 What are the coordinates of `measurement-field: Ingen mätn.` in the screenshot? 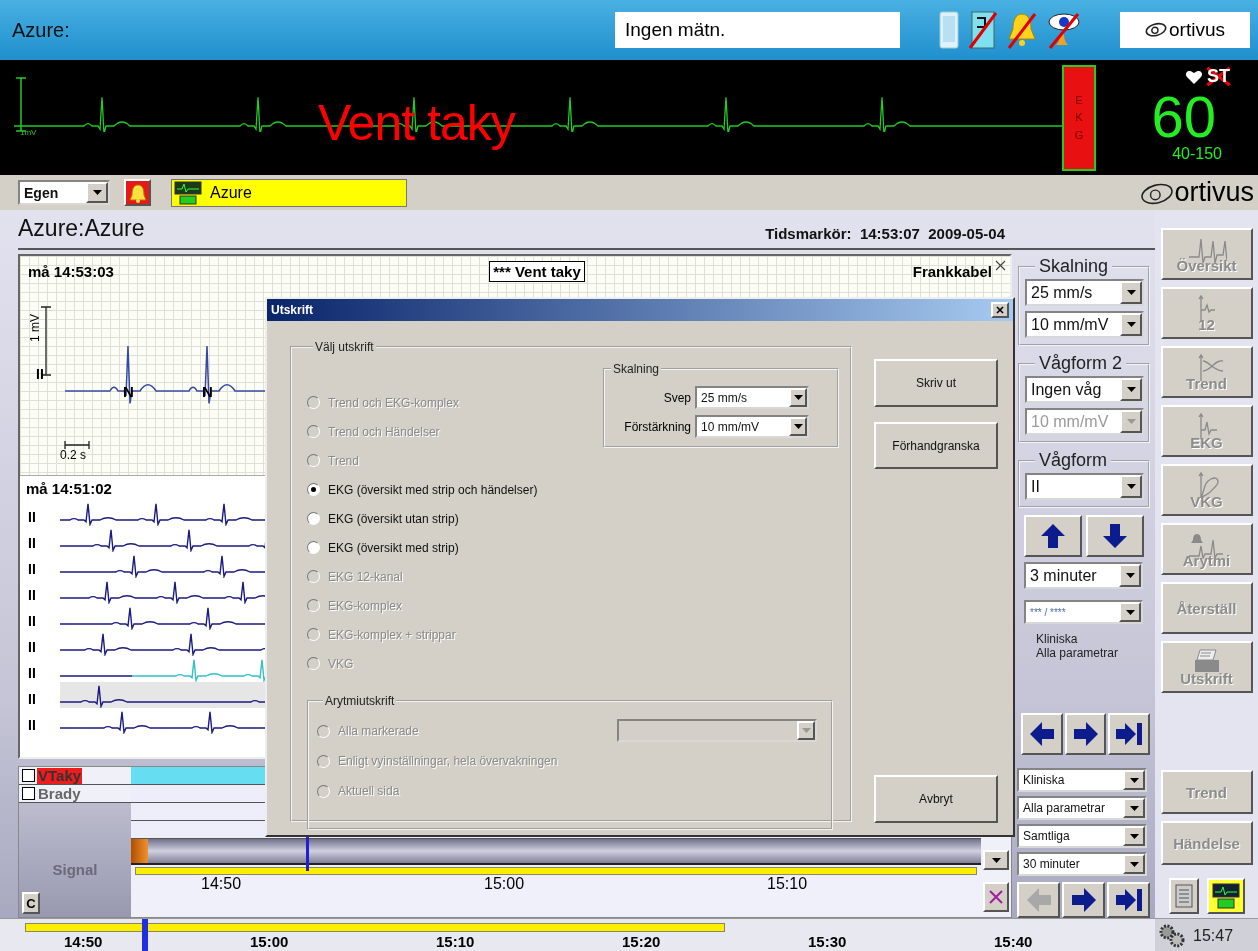 It's located at (757, 30).